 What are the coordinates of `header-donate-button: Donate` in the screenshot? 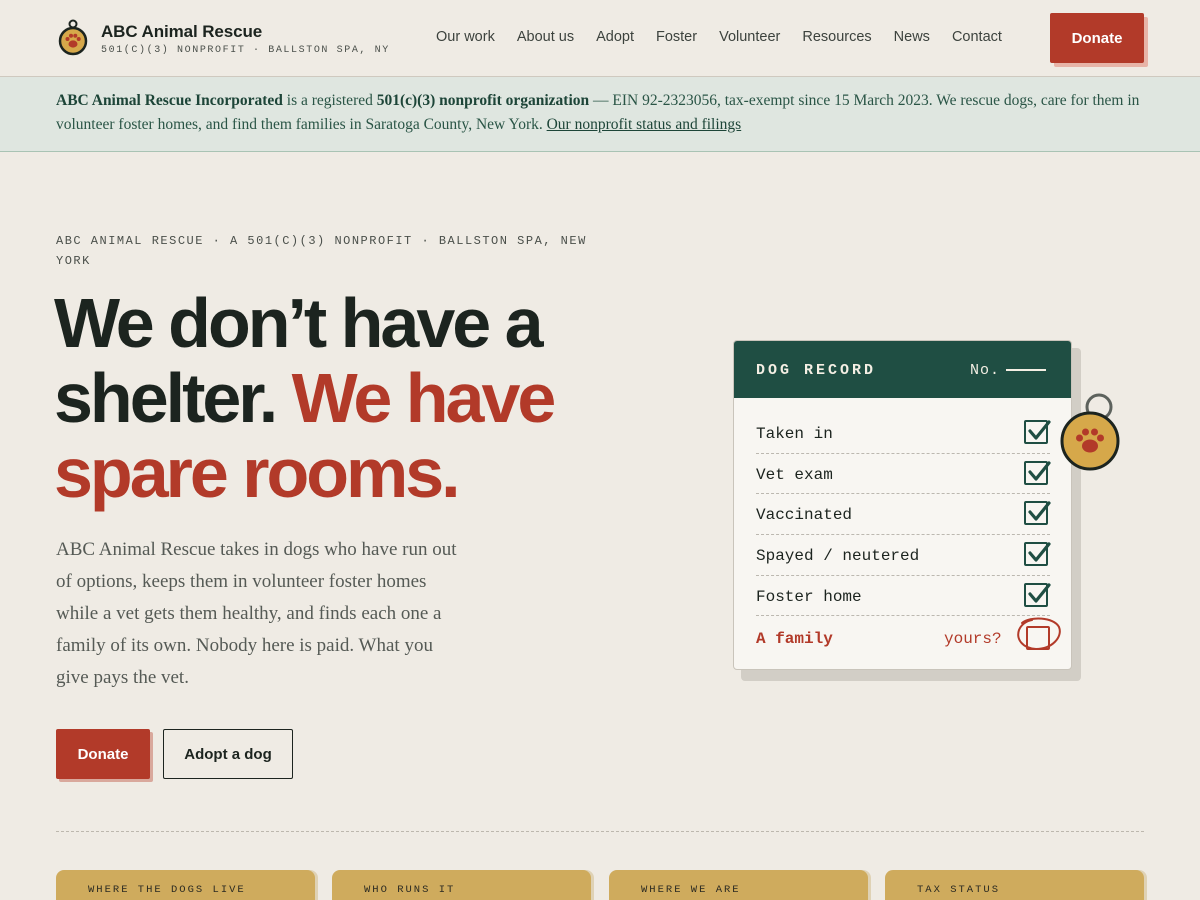 It's located at (1097, 38).